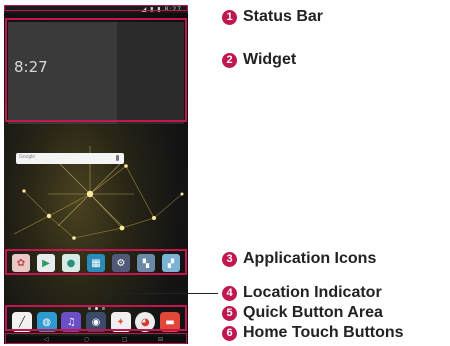 This screenshot has width=450, height=346. I want to click on callout-number: 5, so click(229, 313).